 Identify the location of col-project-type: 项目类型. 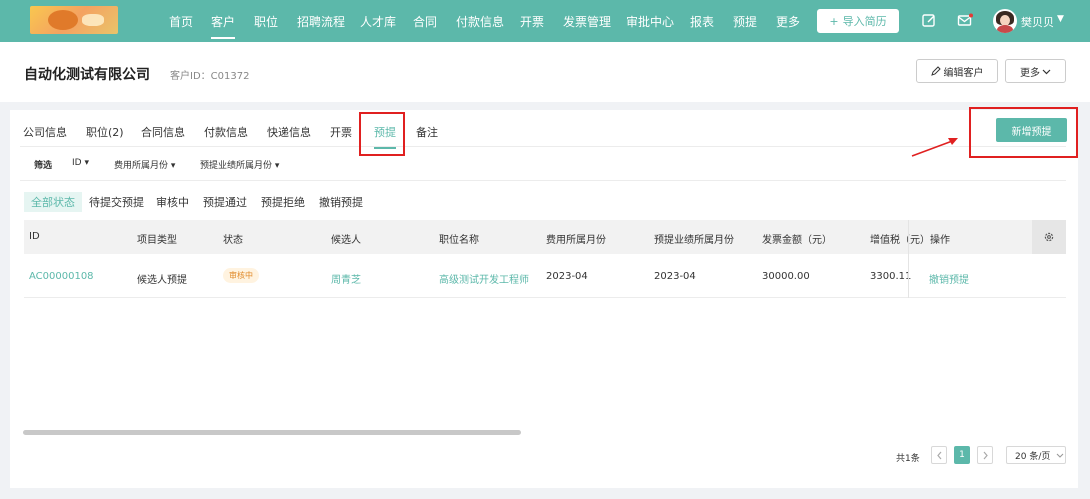
(157, 238).